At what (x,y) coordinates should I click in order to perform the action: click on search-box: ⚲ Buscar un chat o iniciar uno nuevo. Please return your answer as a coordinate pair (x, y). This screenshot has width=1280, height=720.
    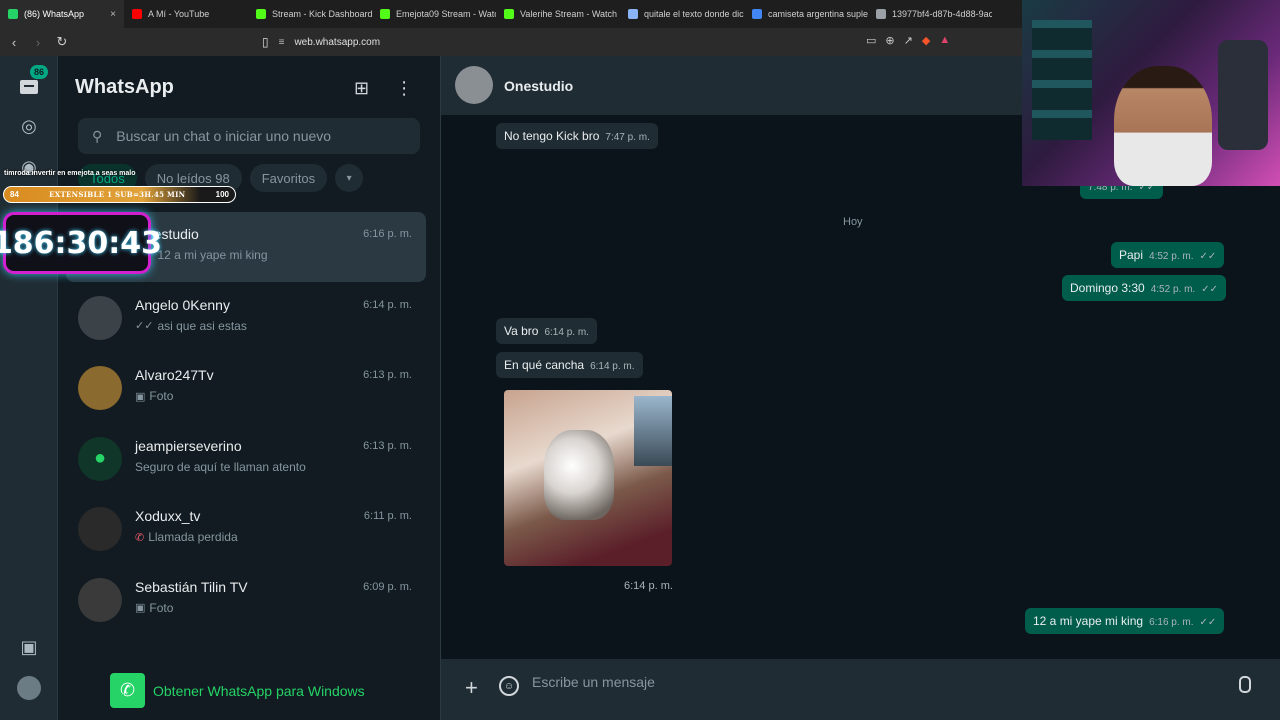
    Looking at the image, I should click on (249, 136).